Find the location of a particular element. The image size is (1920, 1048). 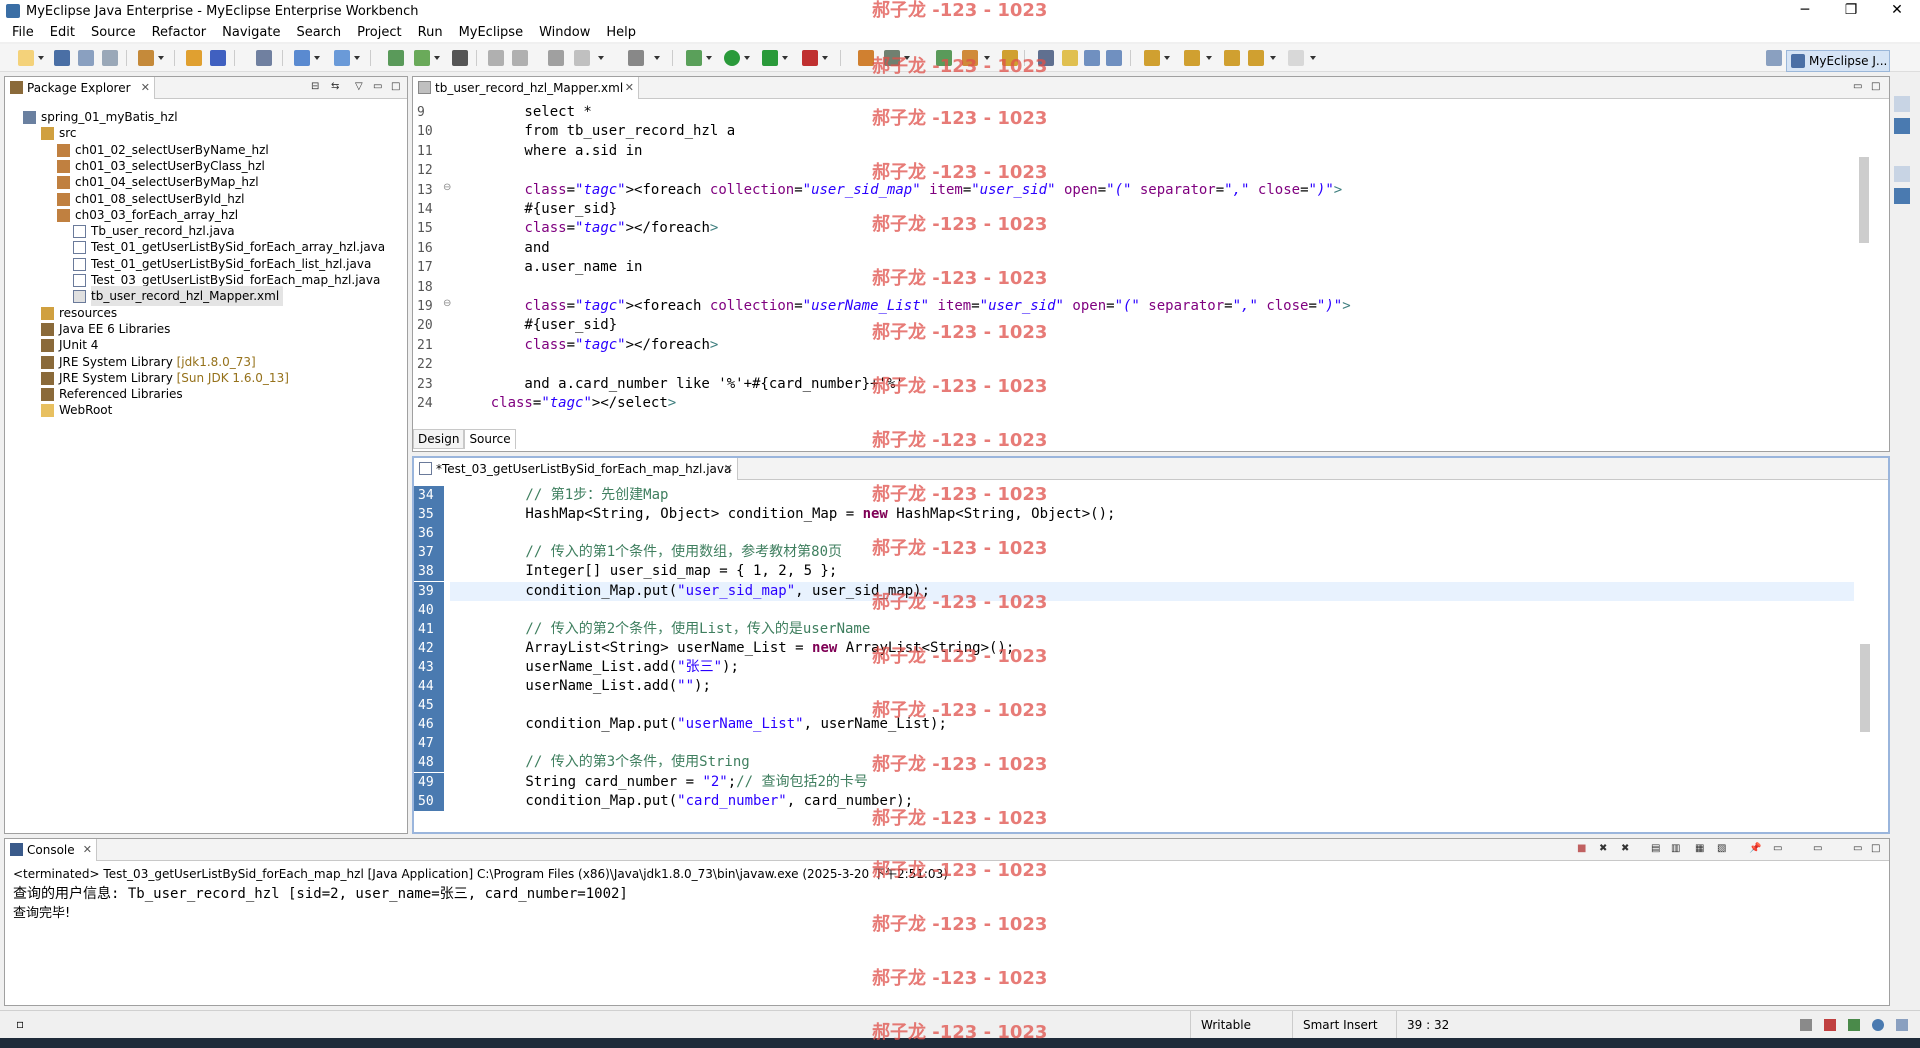

edit-icon is located at coordinates (970, 58).